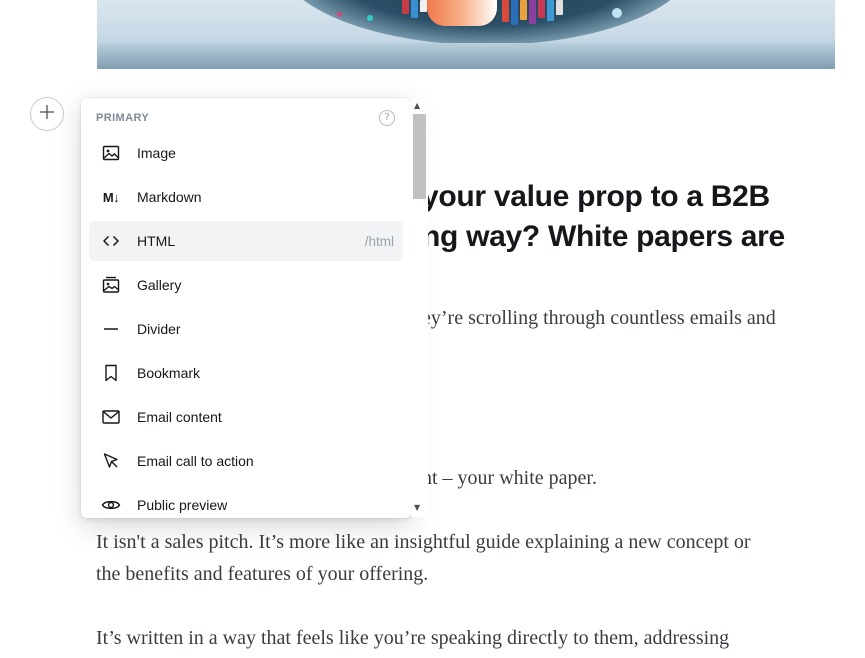 Image resolution: width=865 pixels, height=658 pixels. I want to click on menu-item-bookmark: Bookmark, so click(246, 373).